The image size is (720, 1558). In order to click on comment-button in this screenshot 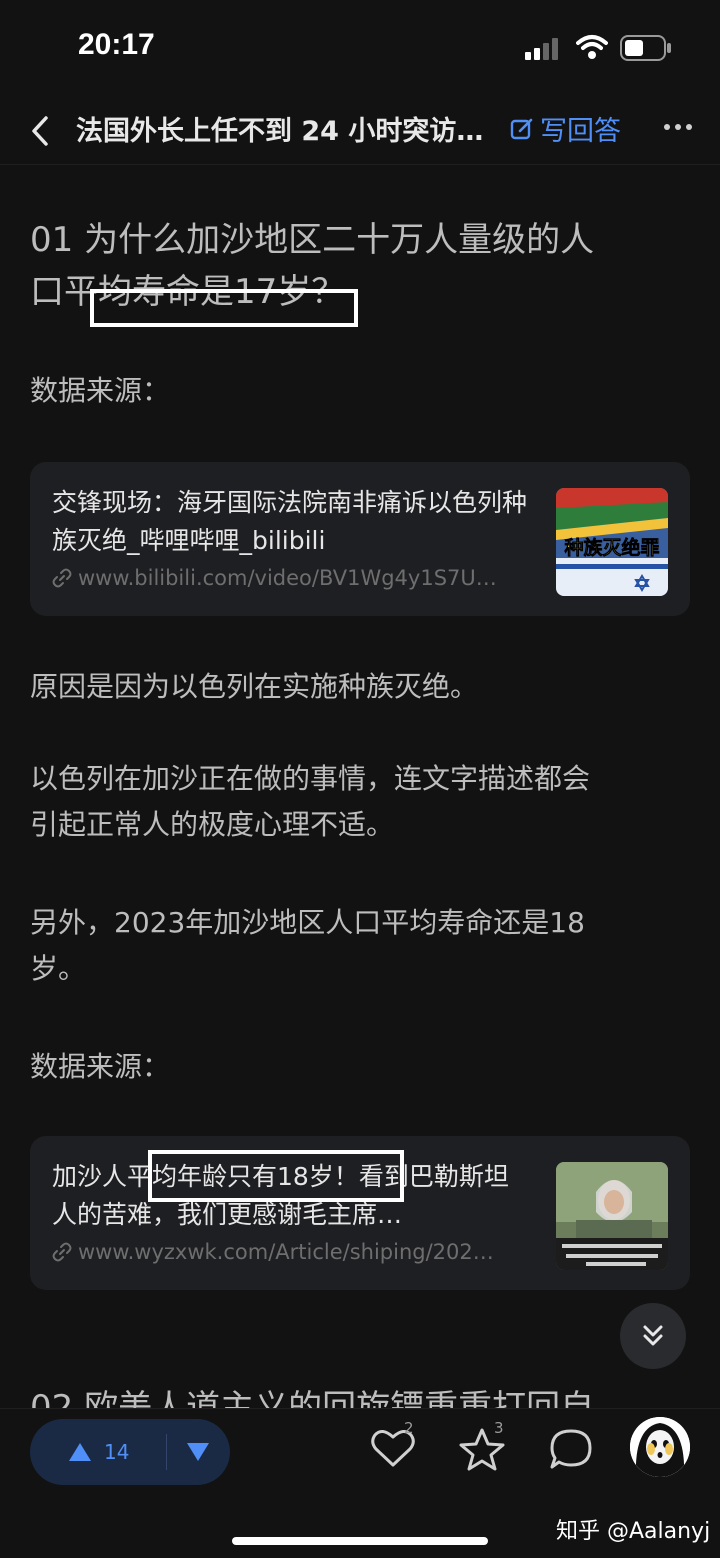, I will do `click(571, 1451)`.